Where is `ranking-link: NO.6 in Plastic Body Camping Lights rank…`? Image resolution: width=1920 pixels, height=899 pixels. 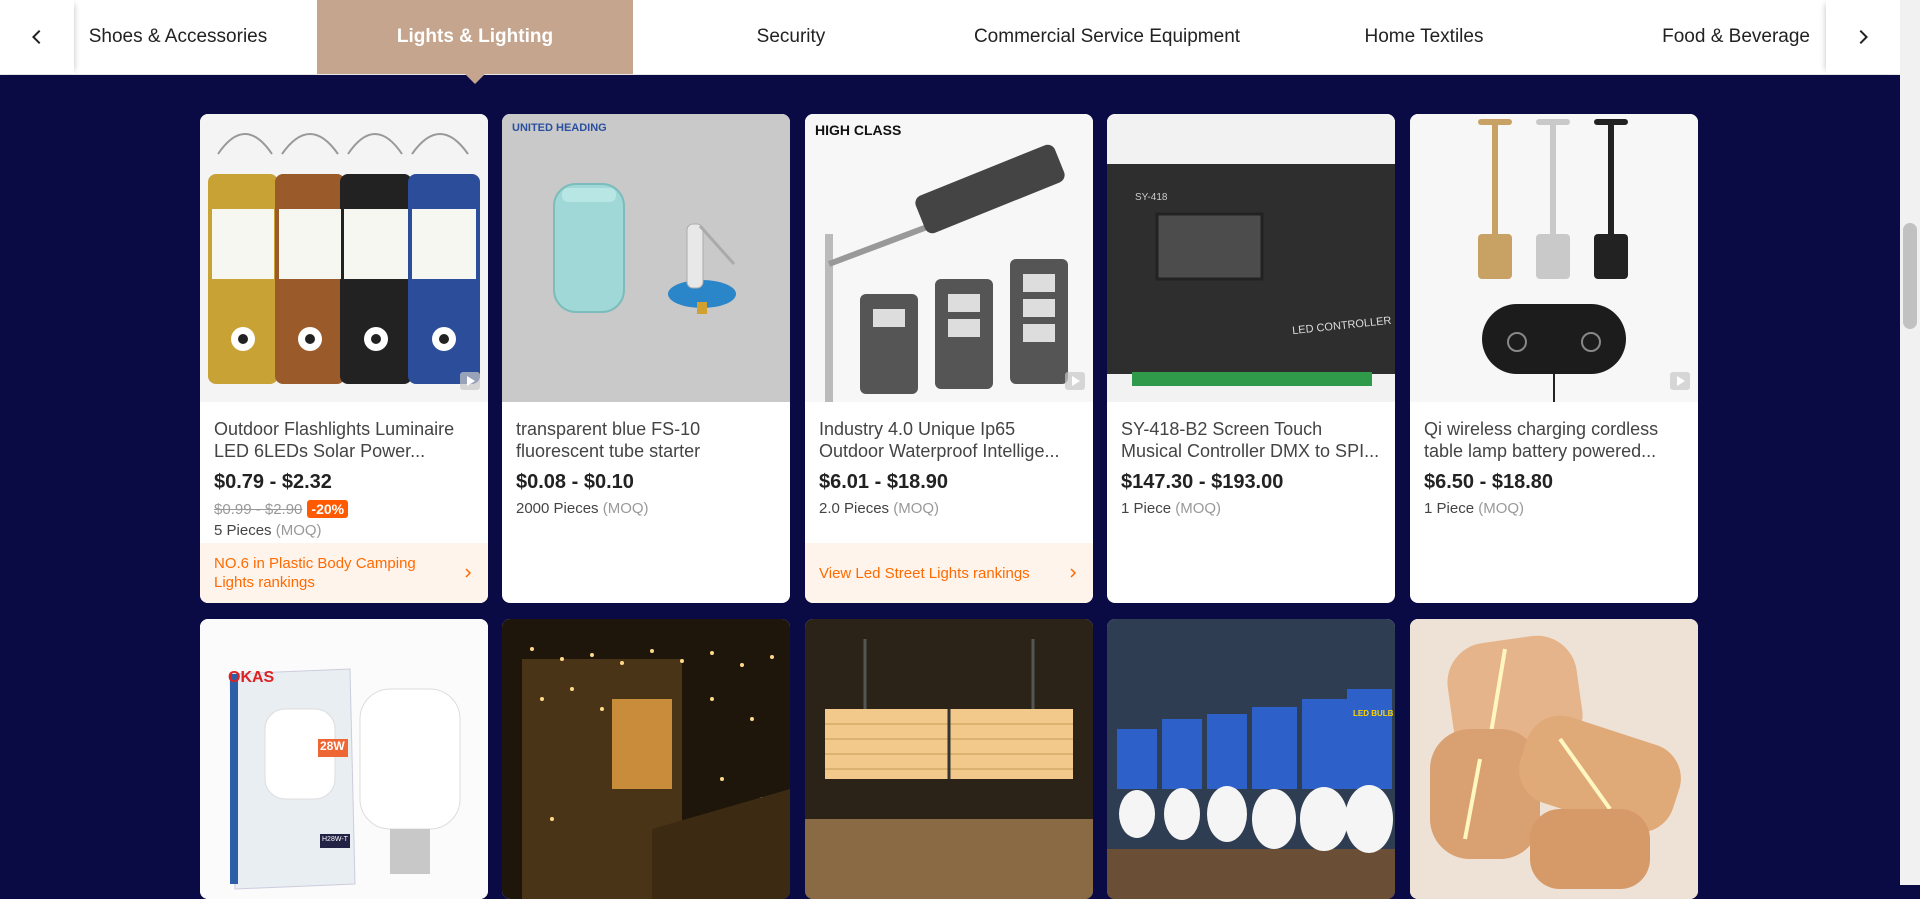 ranking-link: NO.6 in Plastic Body Camping Lights rank… is located at coordinates (344, 573).